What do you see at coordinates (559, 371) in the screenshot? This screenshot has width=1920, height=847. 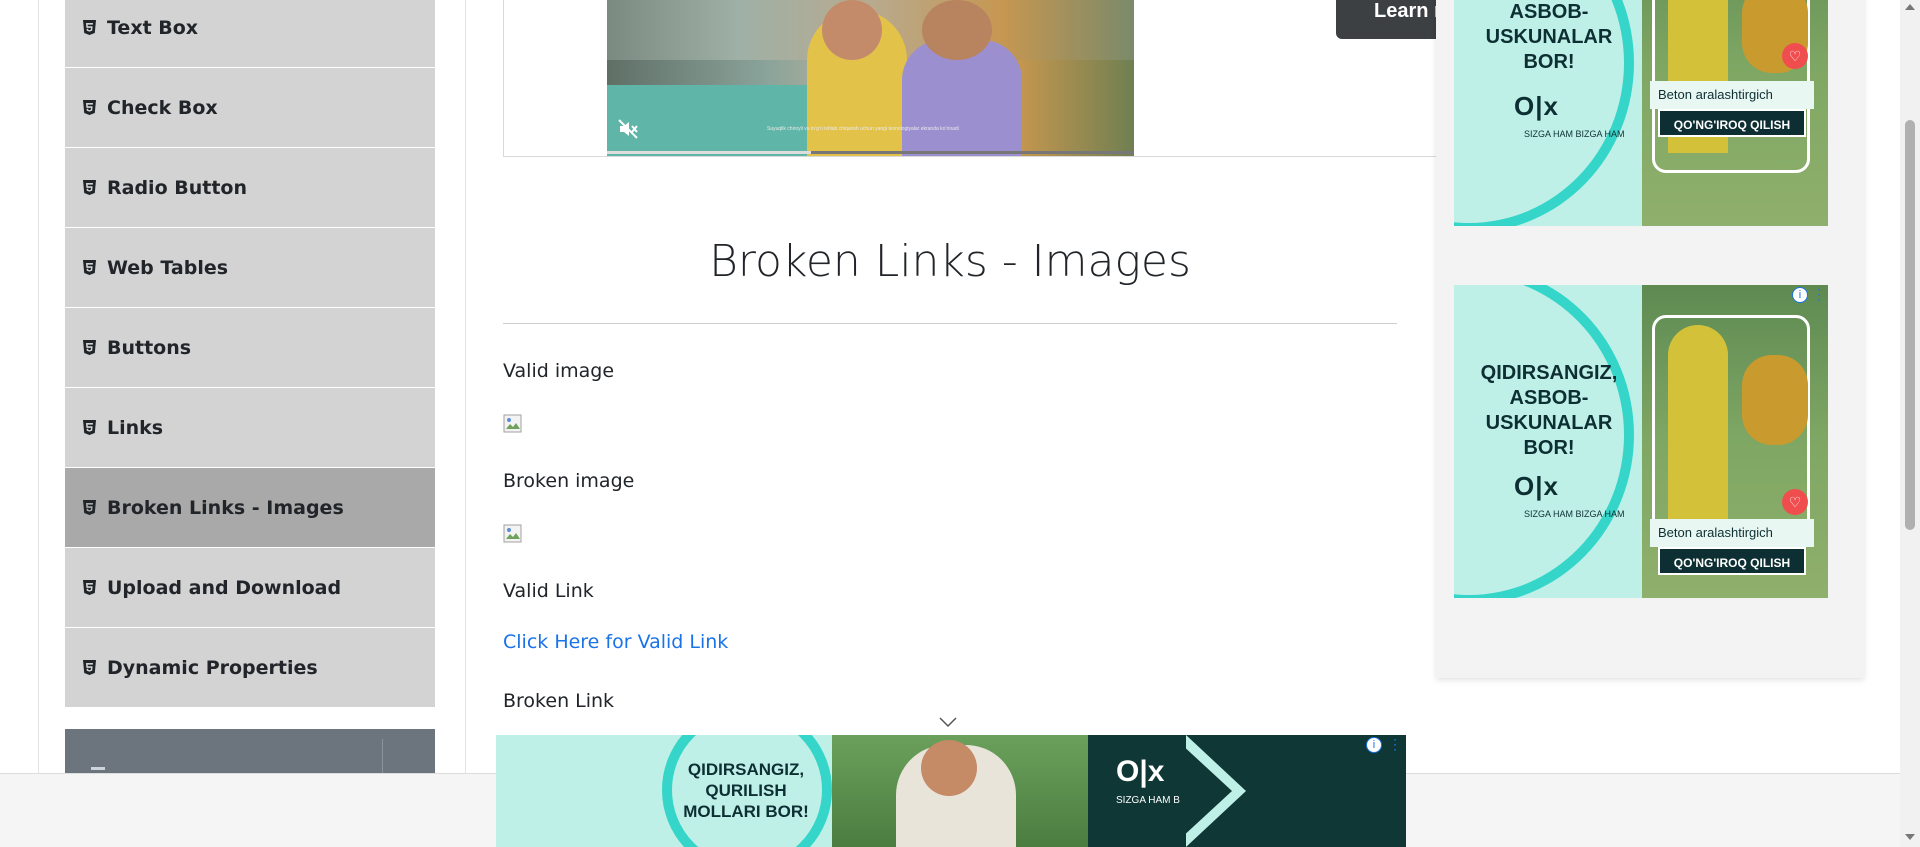 I see `valid-image-label: Valid image` at bounding box center [559, 371].